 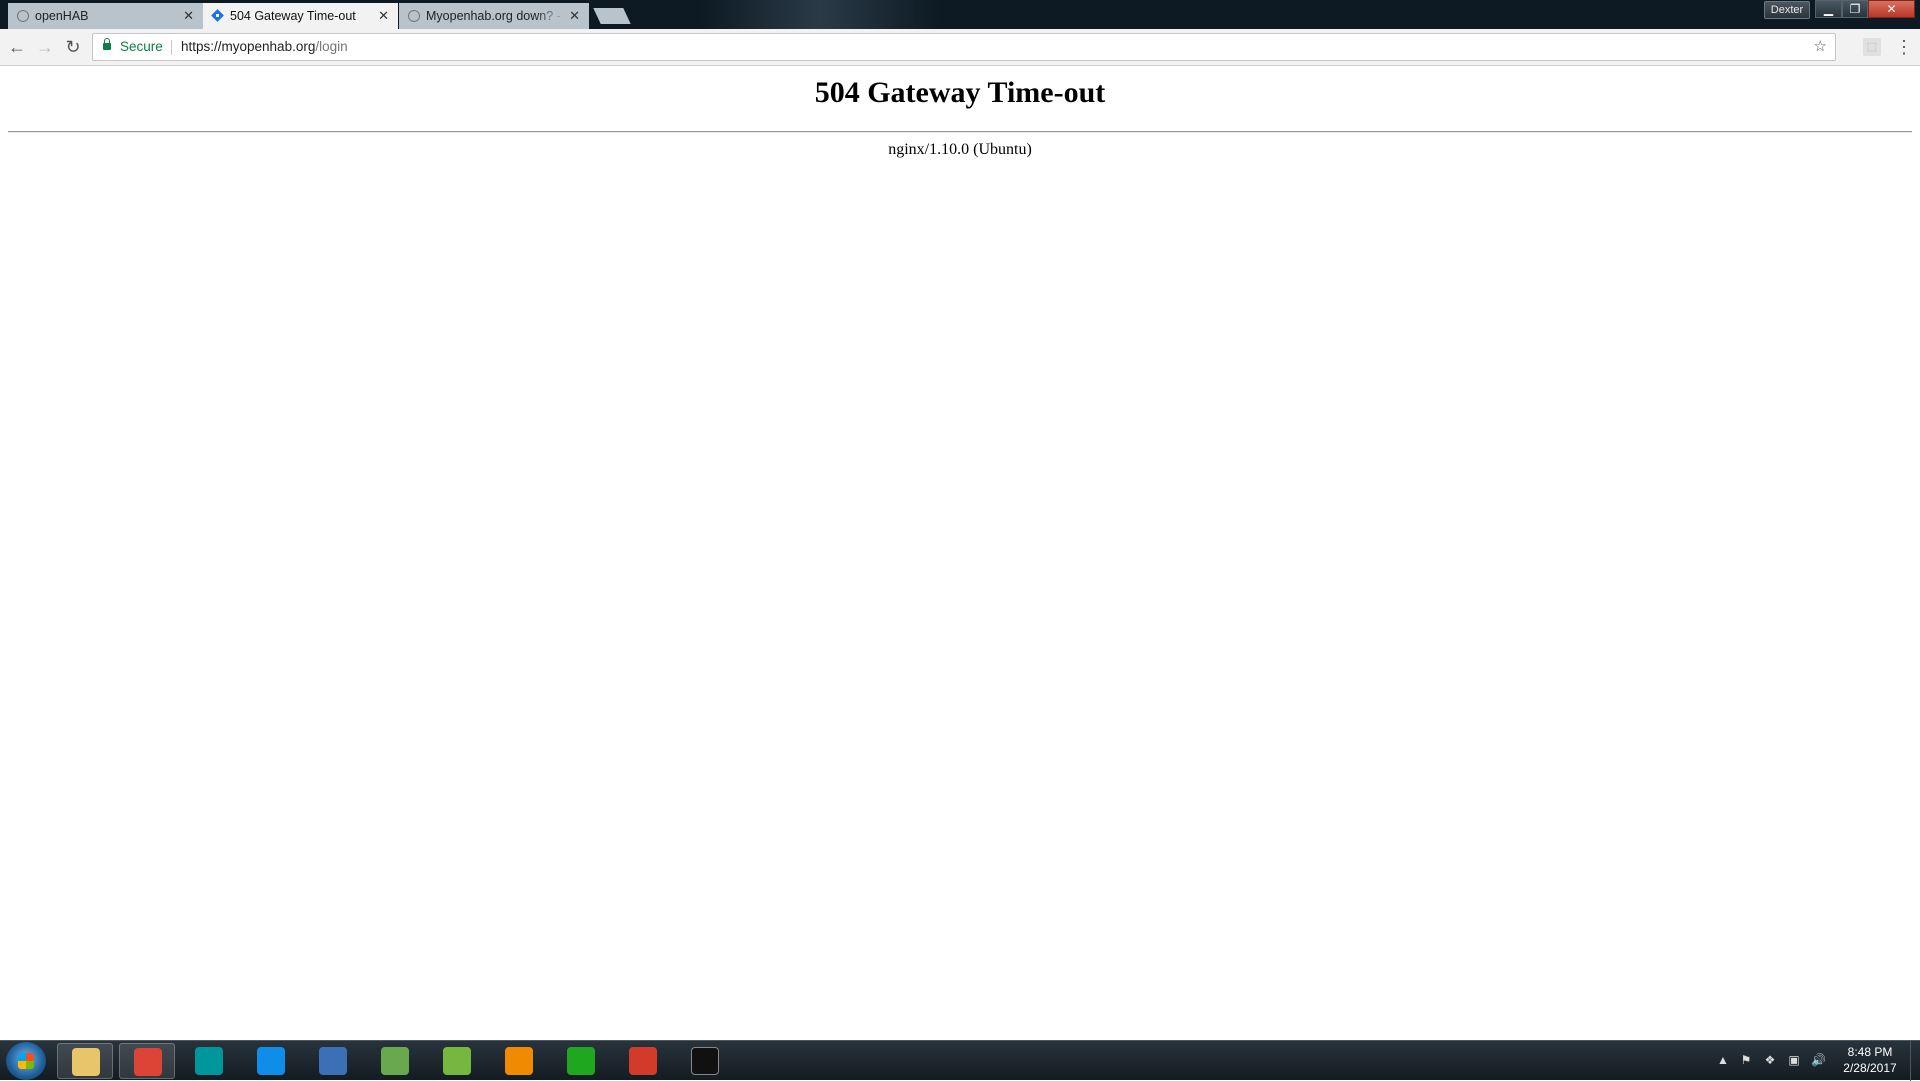 I want to click on titlebar-glare, so click(x=820, y=14).